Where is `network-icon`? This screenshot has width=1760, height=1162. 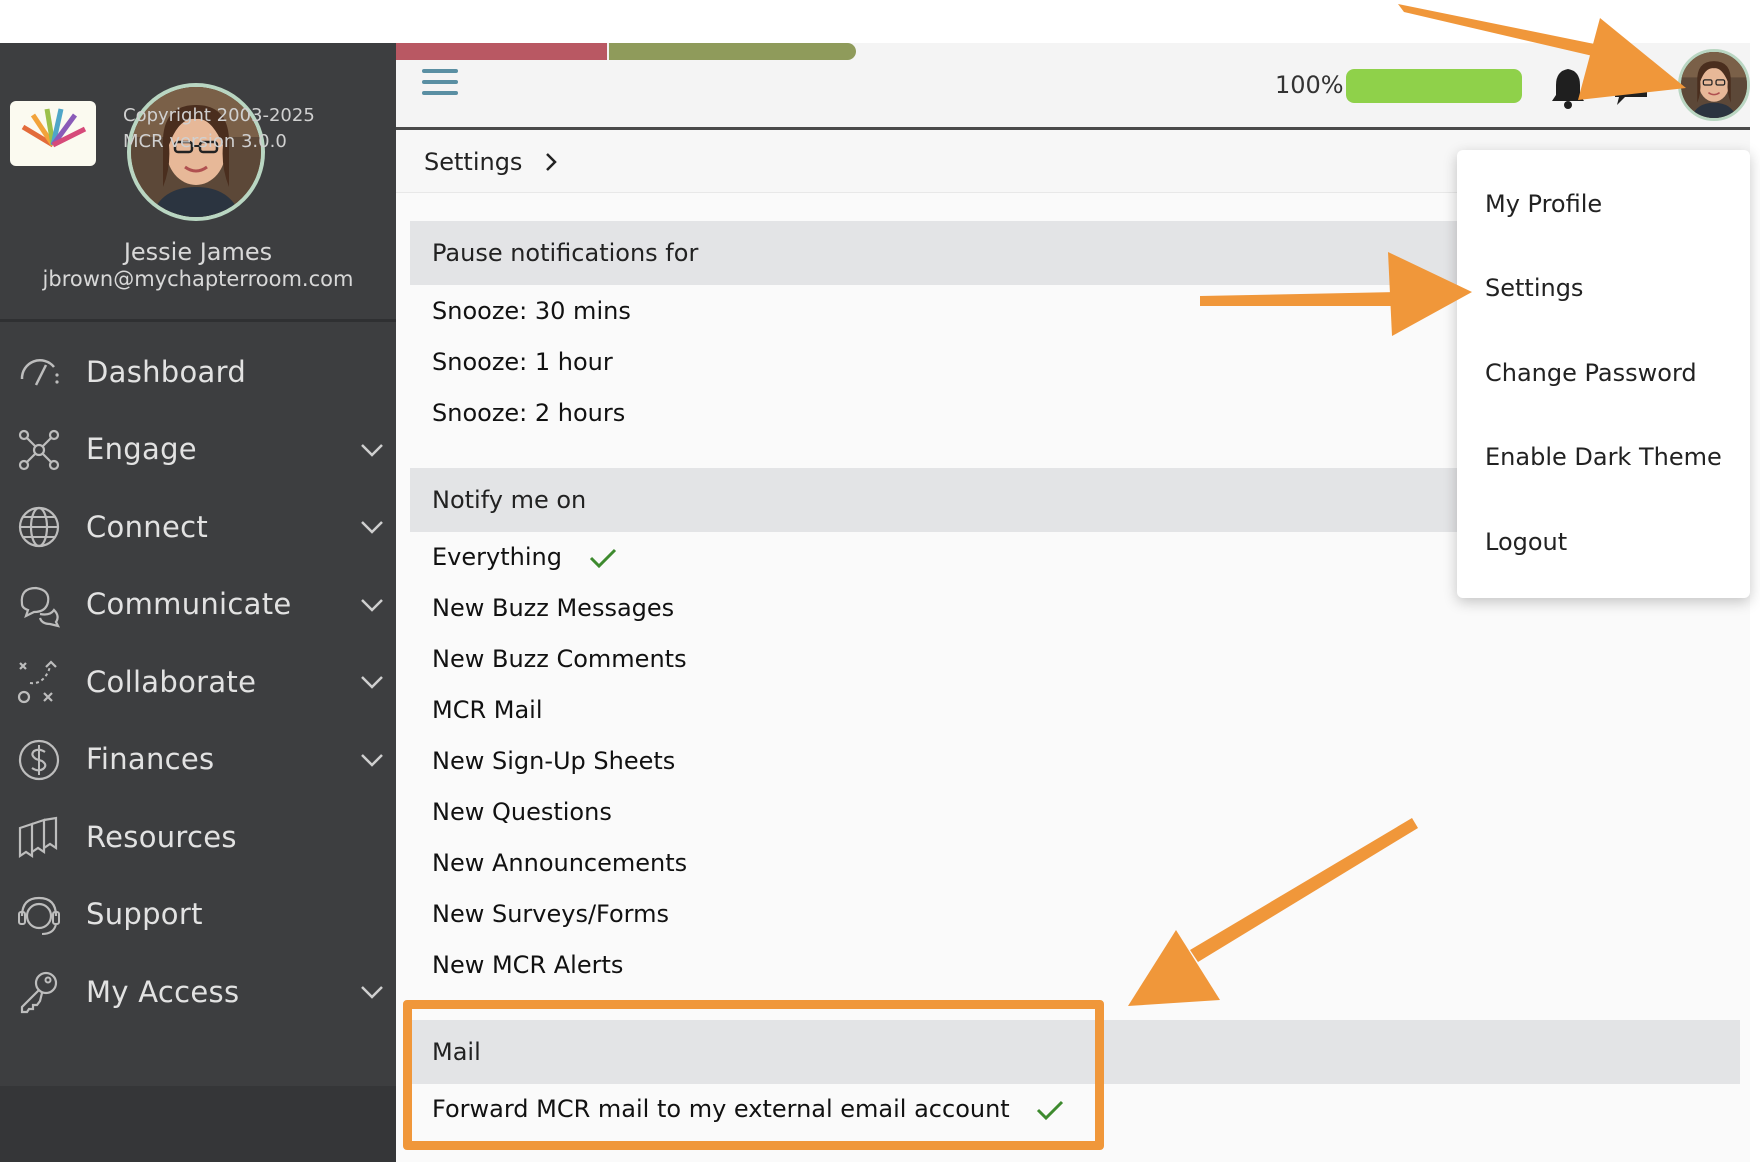
network-icon is located at coordinates (39, 449).